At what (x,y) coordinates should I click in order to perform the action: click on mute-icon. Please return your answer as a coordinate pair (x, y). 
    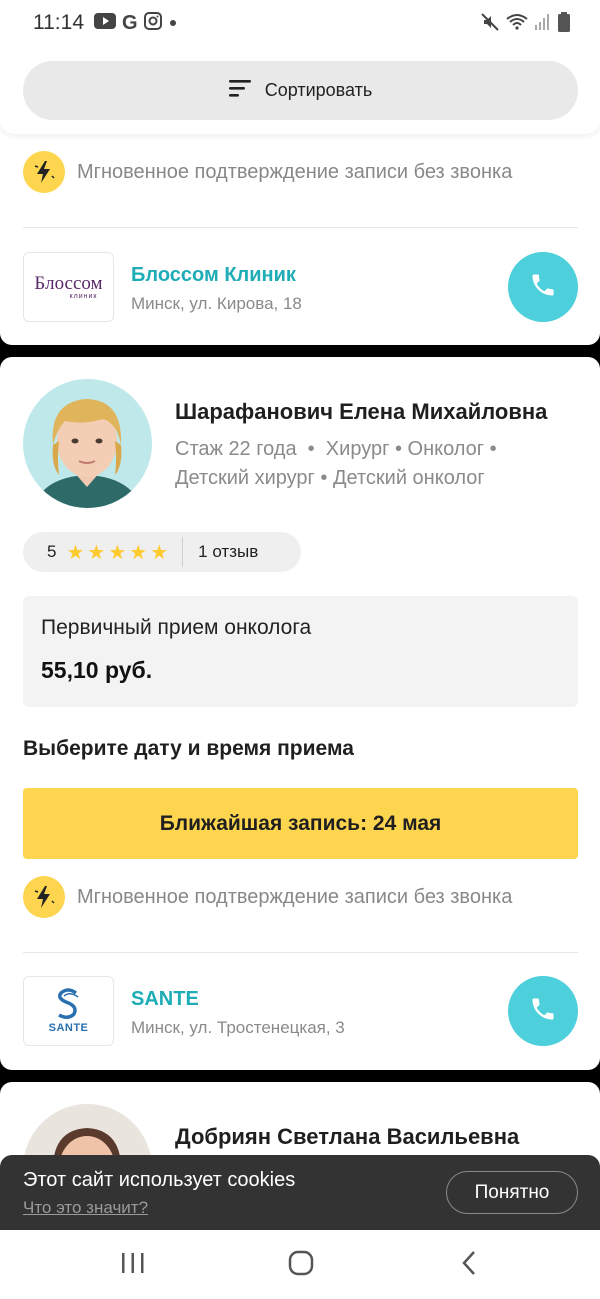
    Looking at the image, I should click on (490, 24).